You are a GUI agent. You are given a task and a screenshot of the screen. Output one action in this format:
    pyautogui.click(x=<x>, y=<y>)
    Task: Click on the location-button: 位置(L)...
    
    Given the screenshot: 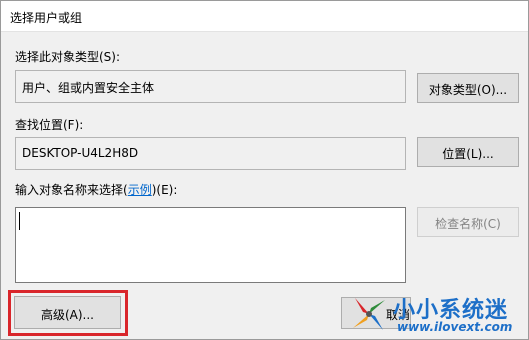 What is the action you would take?
    pyautogui.click(x=468, y=152)
    